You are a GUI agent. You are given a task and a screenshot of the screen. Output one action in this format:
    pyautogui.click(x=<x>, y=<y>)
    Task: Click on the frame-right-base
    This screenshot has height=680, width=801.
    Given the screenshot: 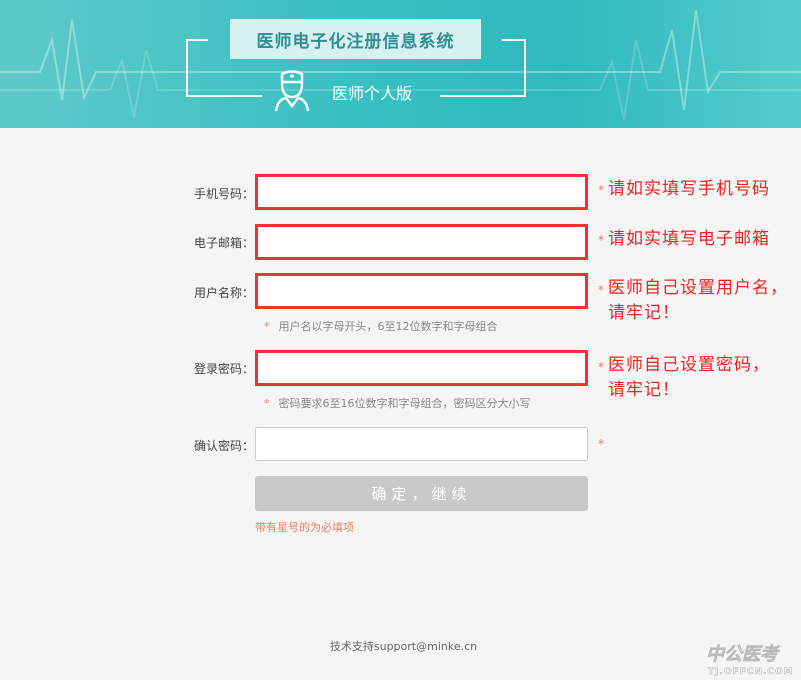 What is the action you would take?
    pyautogui.click(x=483, y=96)
    